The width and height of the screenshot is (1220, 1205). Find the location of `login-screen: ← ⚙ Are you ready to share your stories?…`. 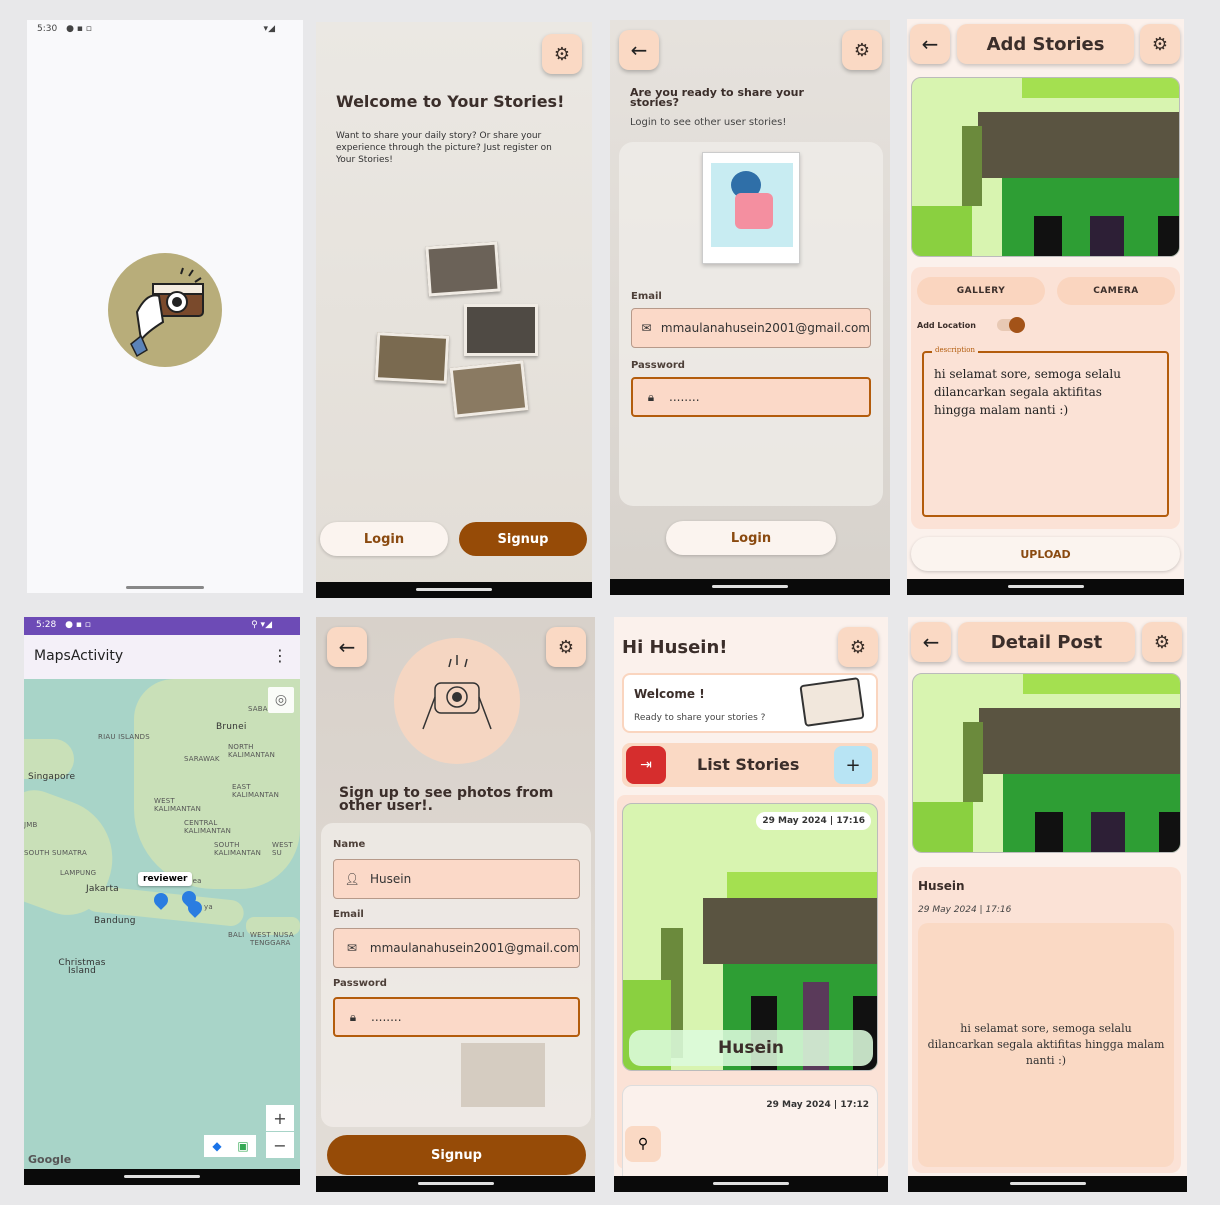

login-screen: ← ⚙ Are you ready to share your stories?… is located at coordinates (750, 307).